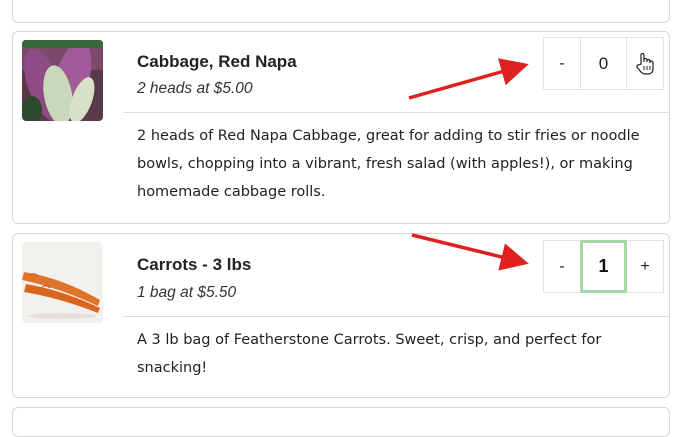 This screenshot has width=690, height=437. Describe the element at coordinates (217, 61) in the screenshot. I see `product-title: Cabbage, Red Napa` at that location.